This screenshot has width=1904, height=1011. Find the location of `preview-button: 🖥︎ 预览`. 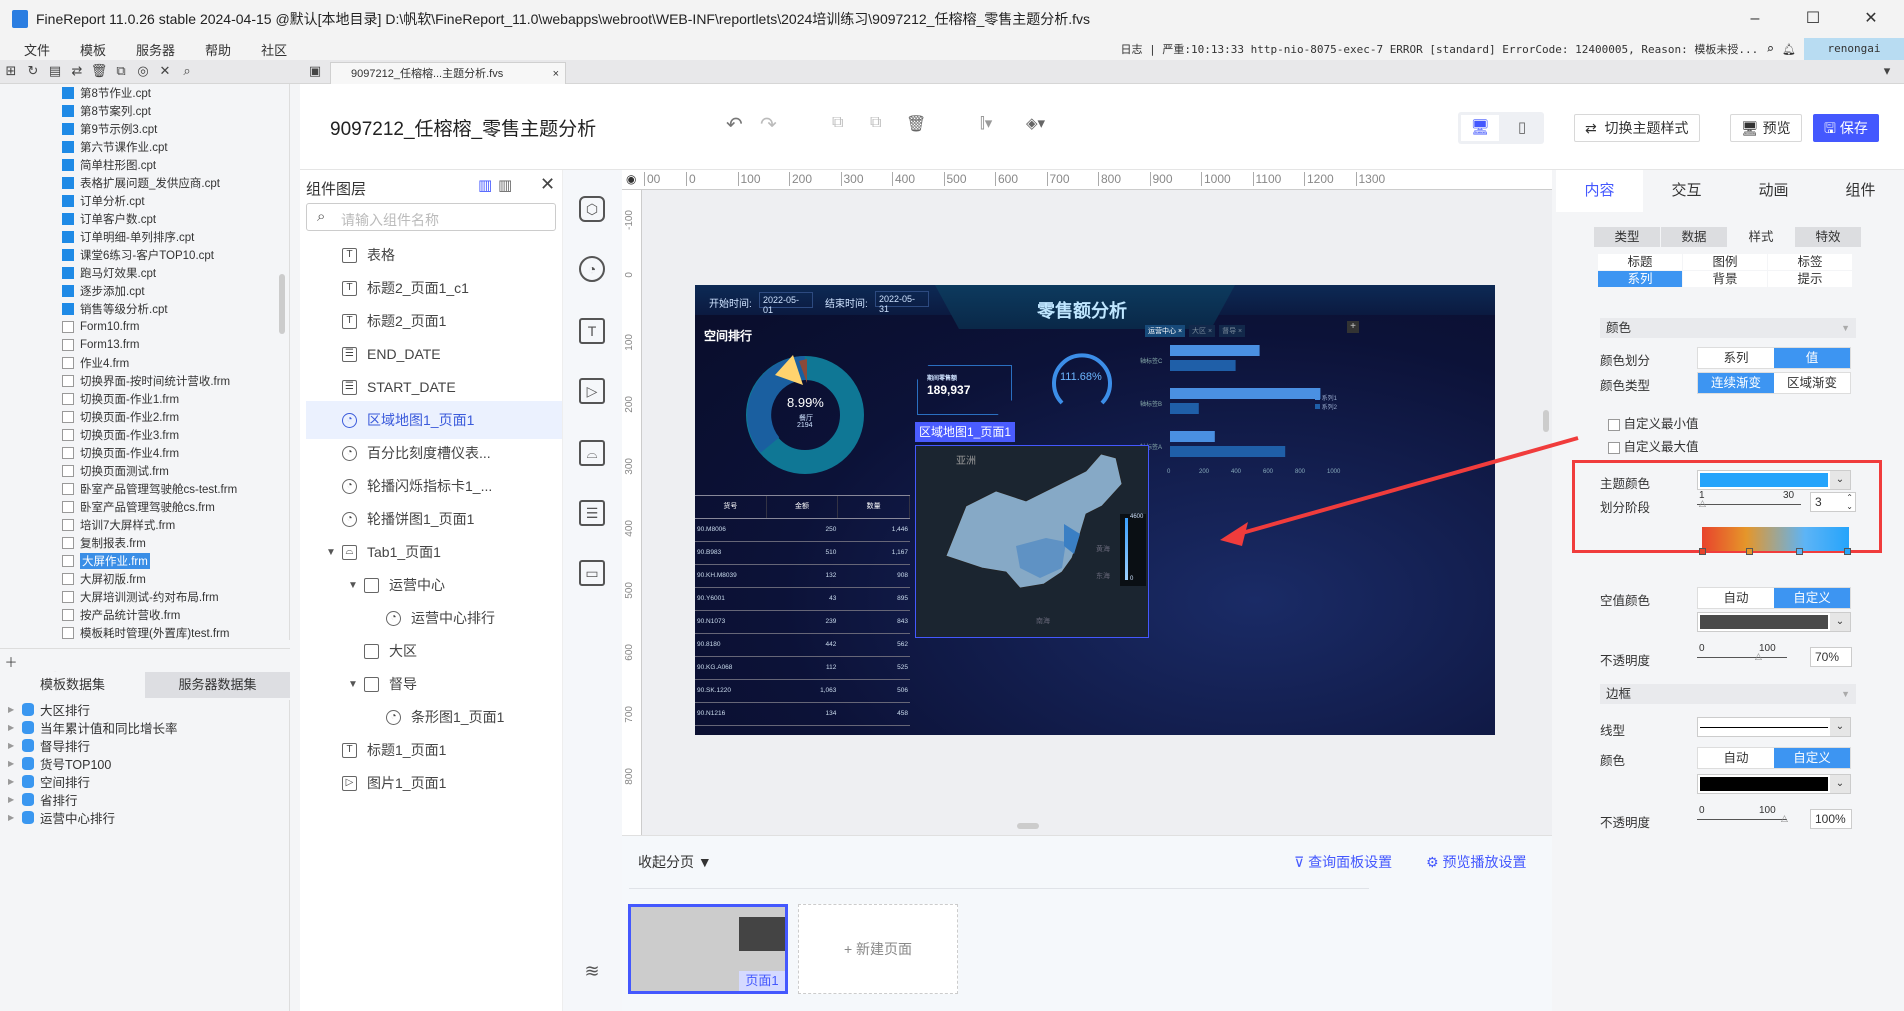

preview-button: 🖥︎ 预览 is located at coordinates (1766, 128).